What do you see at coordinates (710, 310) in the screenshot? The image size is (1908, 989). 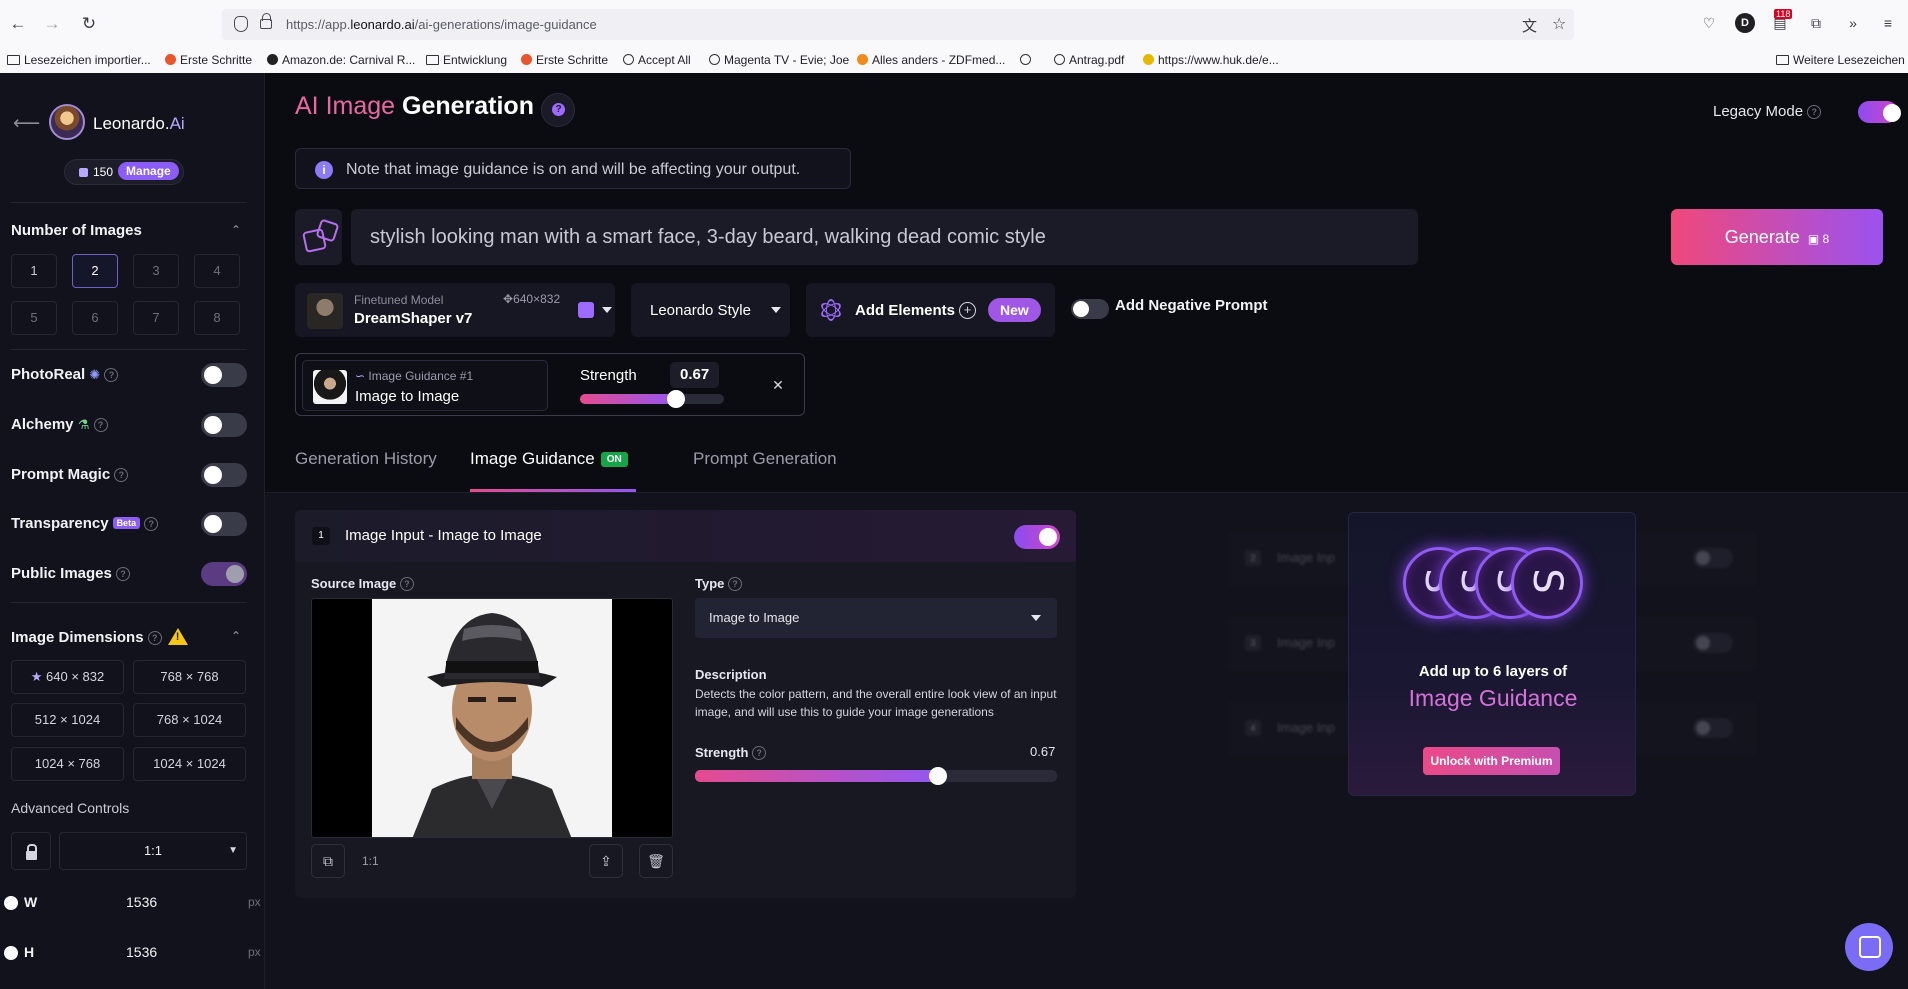 I see `style-select: Leonardo Style` at bounding box center [710, 310].